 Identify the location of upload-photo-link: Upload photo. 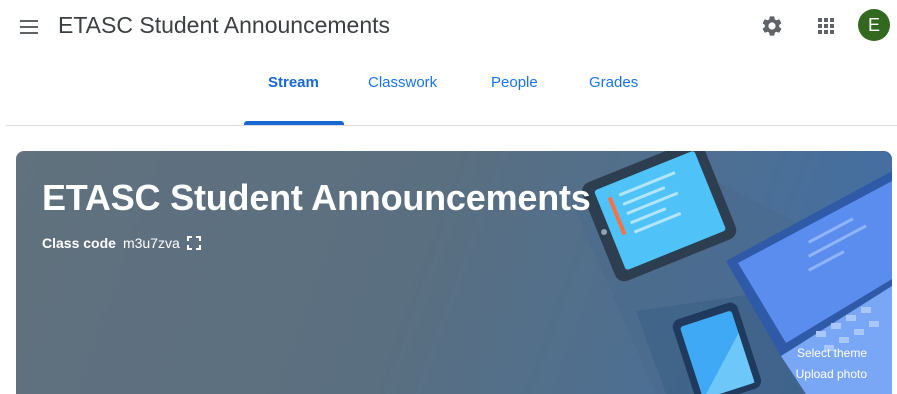
(831, 374).